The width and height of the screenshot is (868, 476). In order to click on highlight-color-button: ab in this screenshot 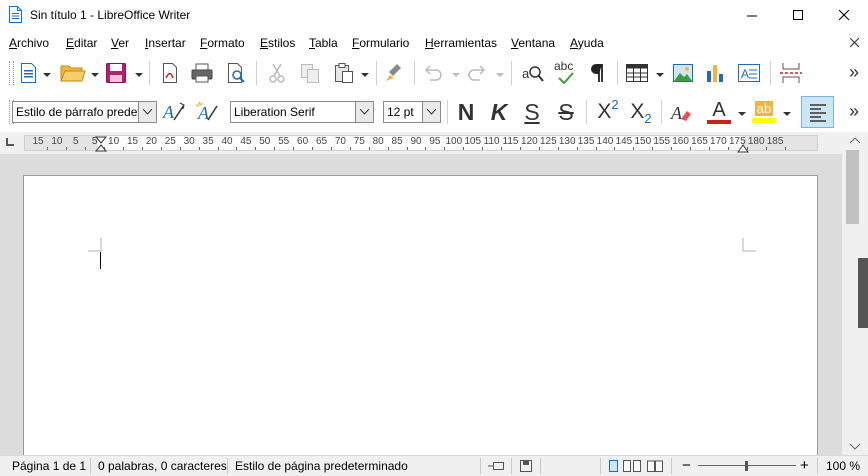, I will do `click(764, 112)`.